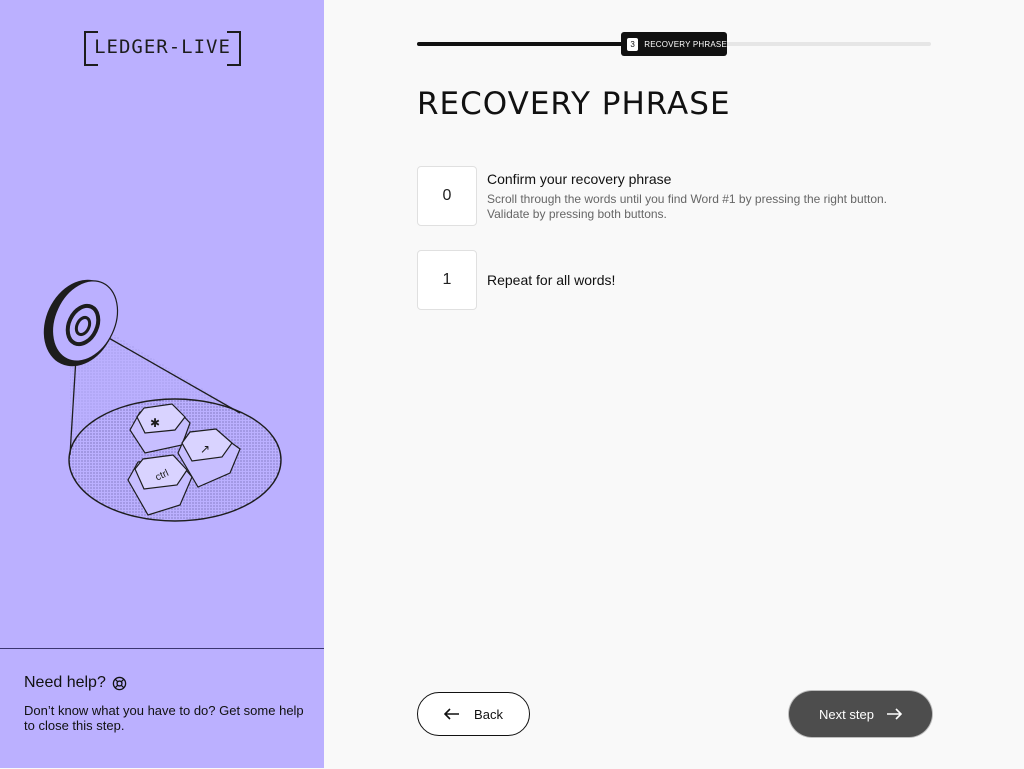 Image resolution: width=1024 pixels, height=769 pixels. Describe the element at coordinates (234, 48) in the screenshot. I see `logo-bracket-right` at that location.